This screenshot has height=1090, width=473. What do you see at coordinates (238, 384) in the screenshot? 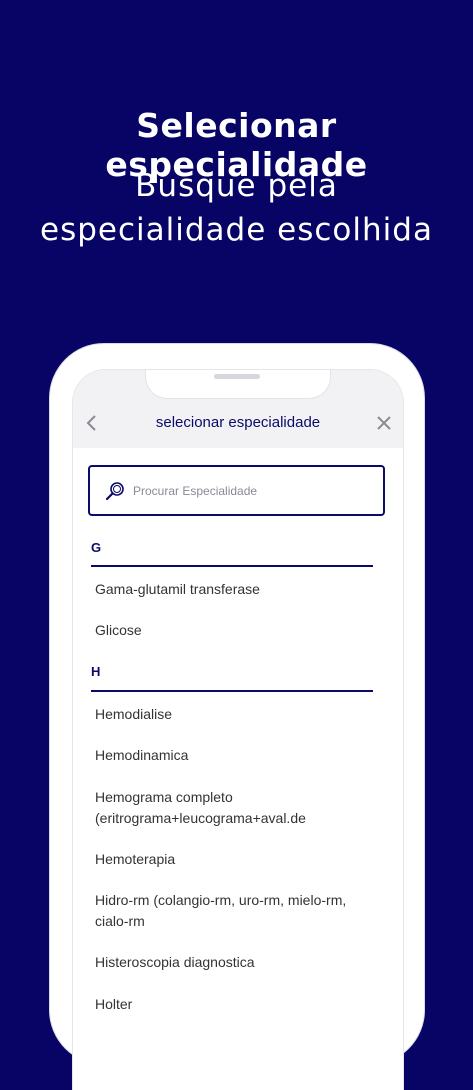
I see `phone-notch` at bounding box center [238, 384].